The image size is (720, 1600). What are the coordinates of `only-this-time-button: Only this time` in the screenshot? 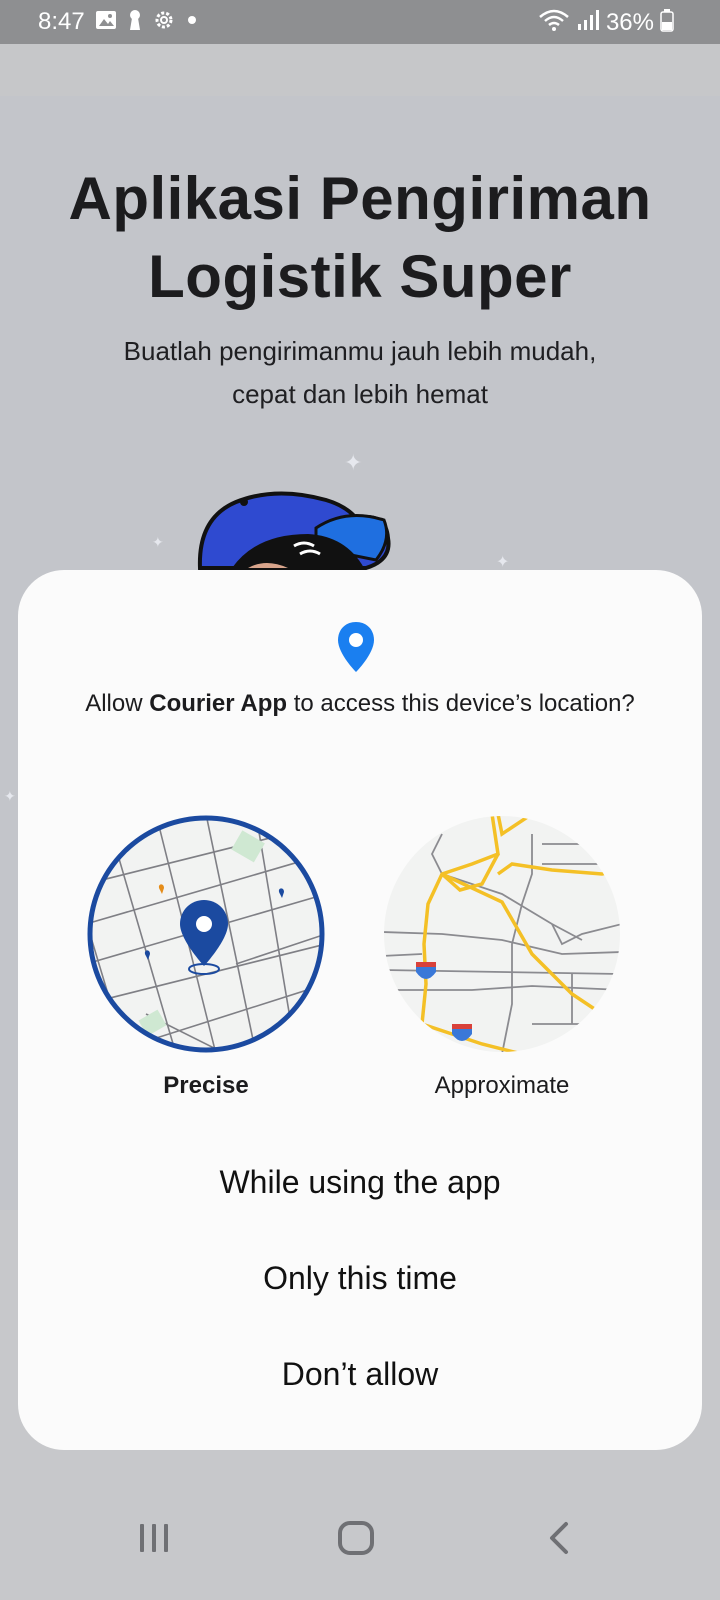 It's located at (360, 1278).